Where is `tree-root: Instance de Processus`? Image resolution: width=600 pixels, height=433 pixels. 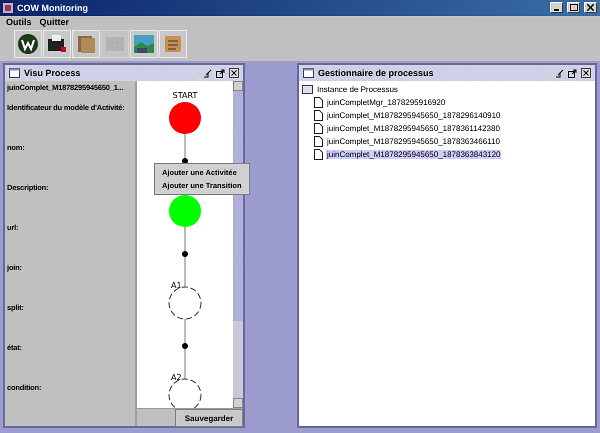
tree-root: Instance de Processus is located at coordinates (357, 89).